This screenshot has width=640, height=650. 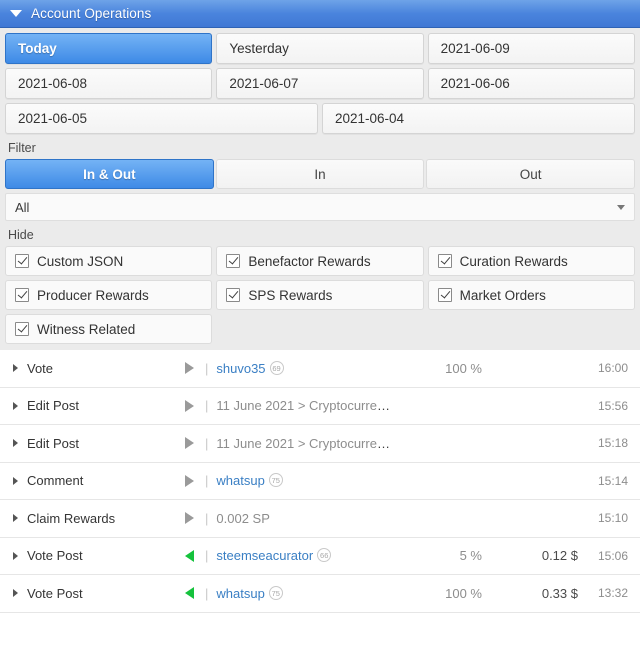 I want to click on hide-checkbox-sps-rewards: SPS Rewards, so click(x=320, y=295).